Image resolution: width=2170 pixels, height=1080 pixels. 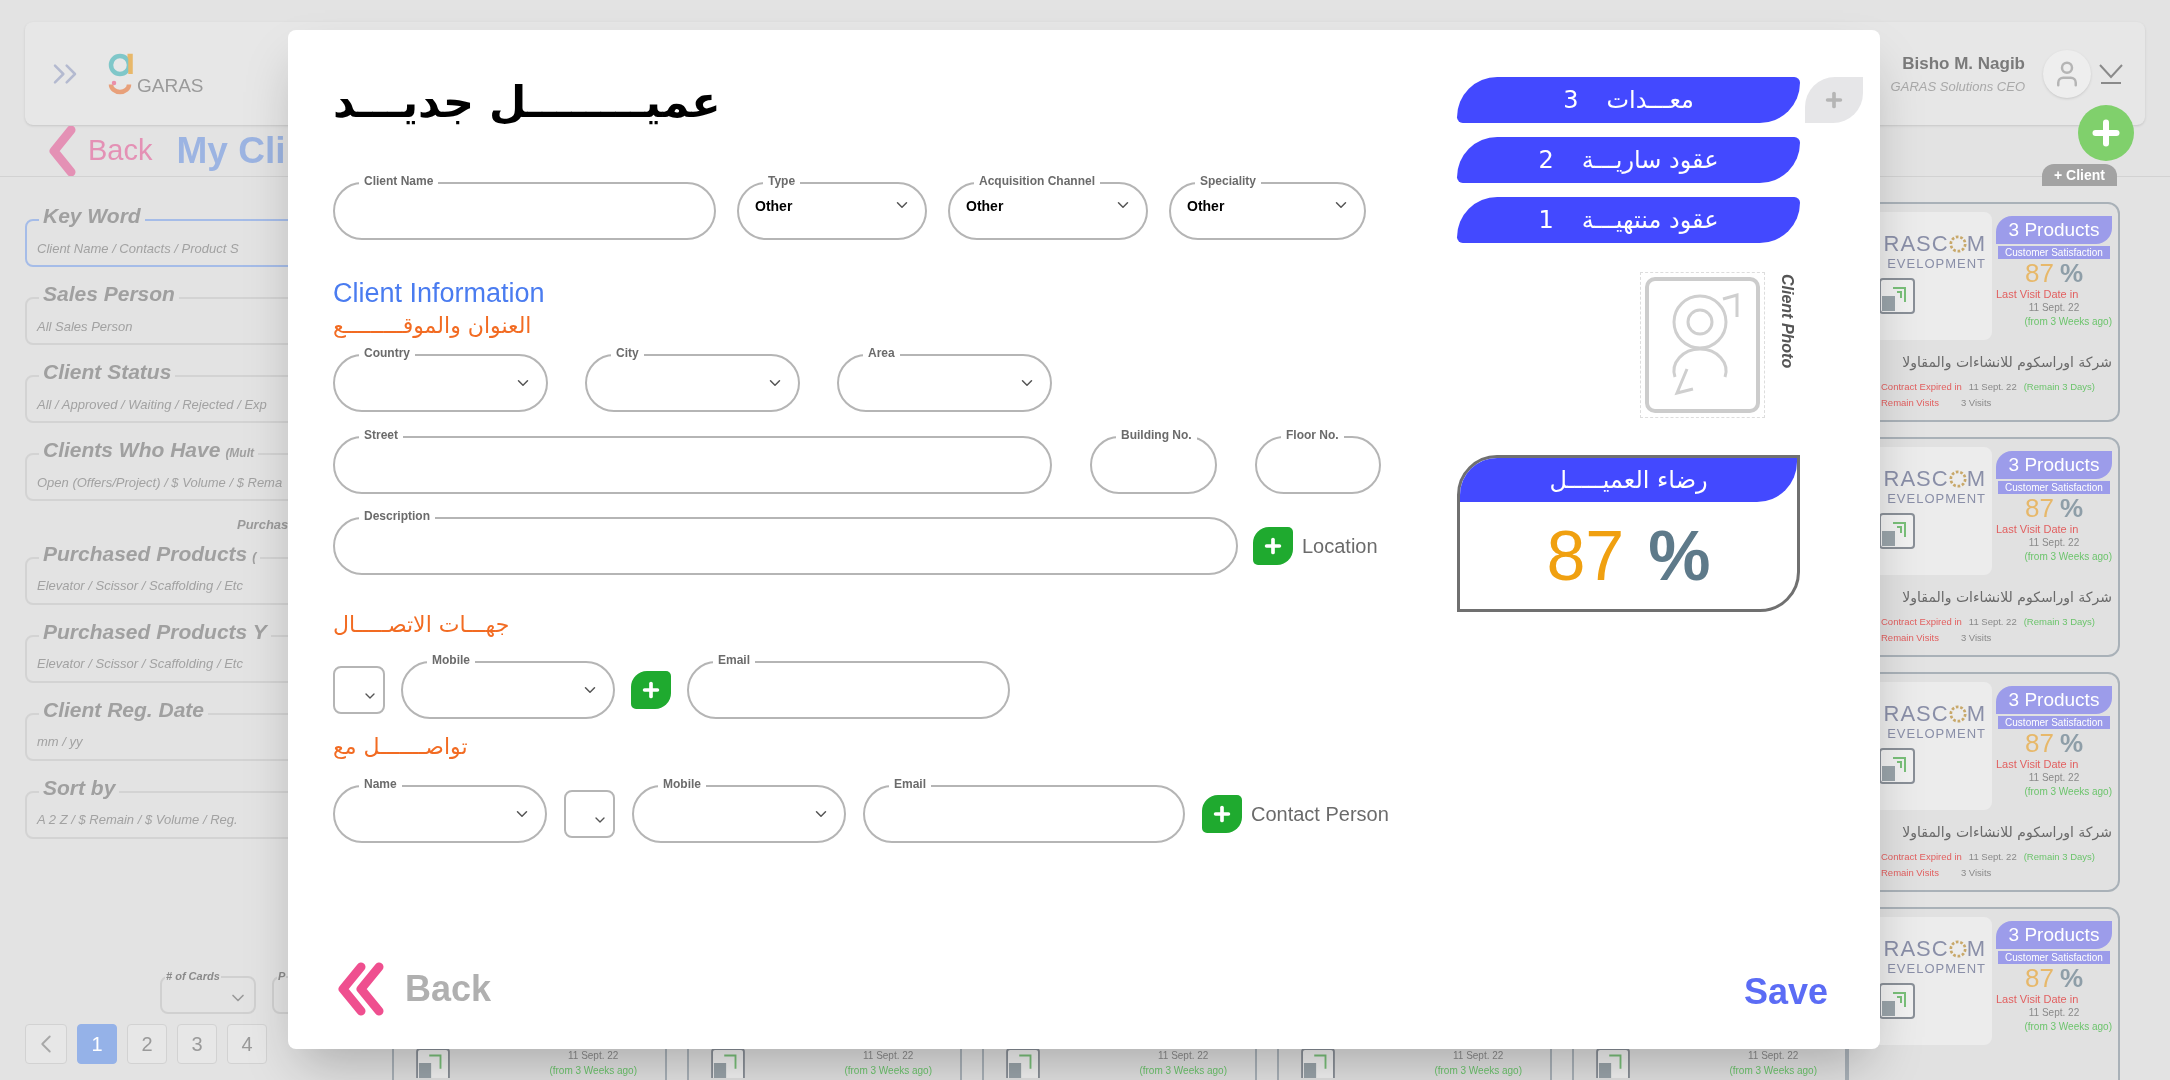 I want to click on save-button: Save, so click(x=1785, y=992).